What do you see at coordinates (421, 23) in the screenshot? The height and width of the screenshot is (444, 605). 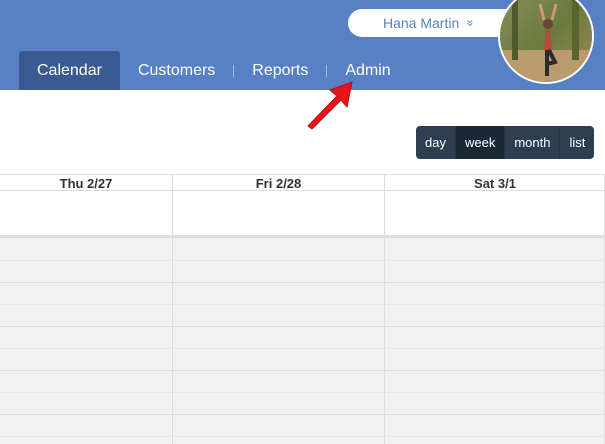 I see `user-name: Hana Martin` at bounding box center [421, 23].